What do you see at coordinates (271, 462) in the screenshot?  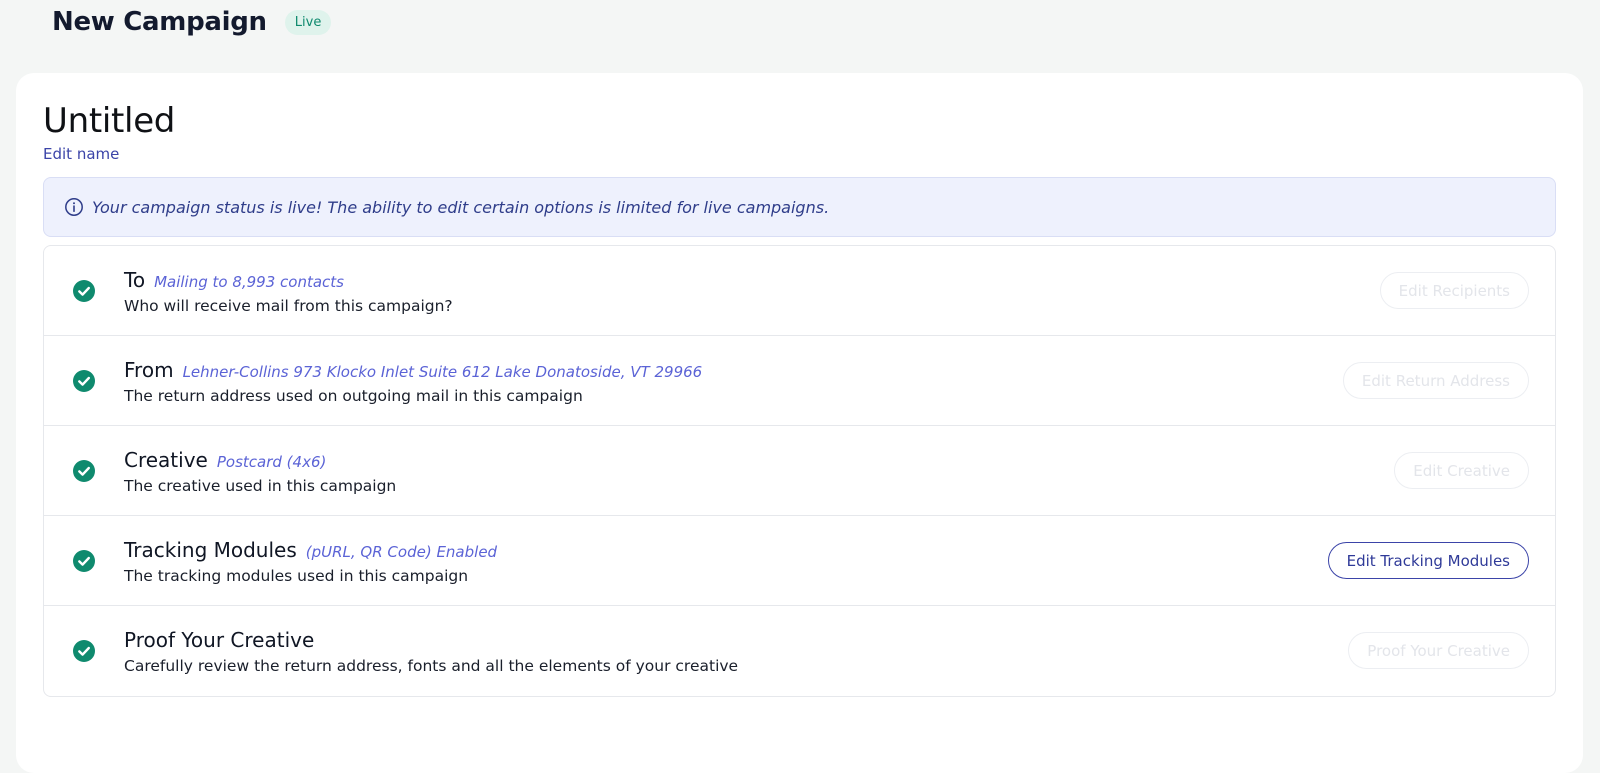 I see `step-meta: Postcard (4x6)` at bounding box center [271, 462].